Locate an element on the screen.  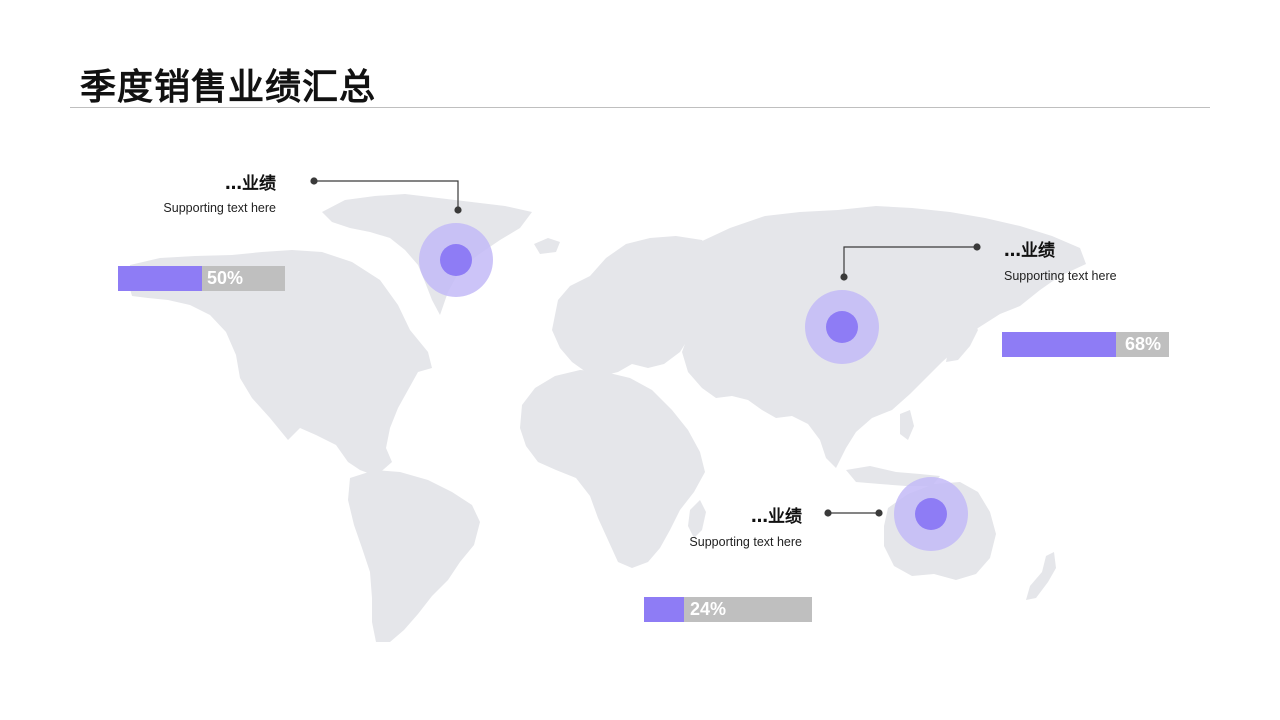
progress-bar-australia: 24% is located at coordinates (728, 609).